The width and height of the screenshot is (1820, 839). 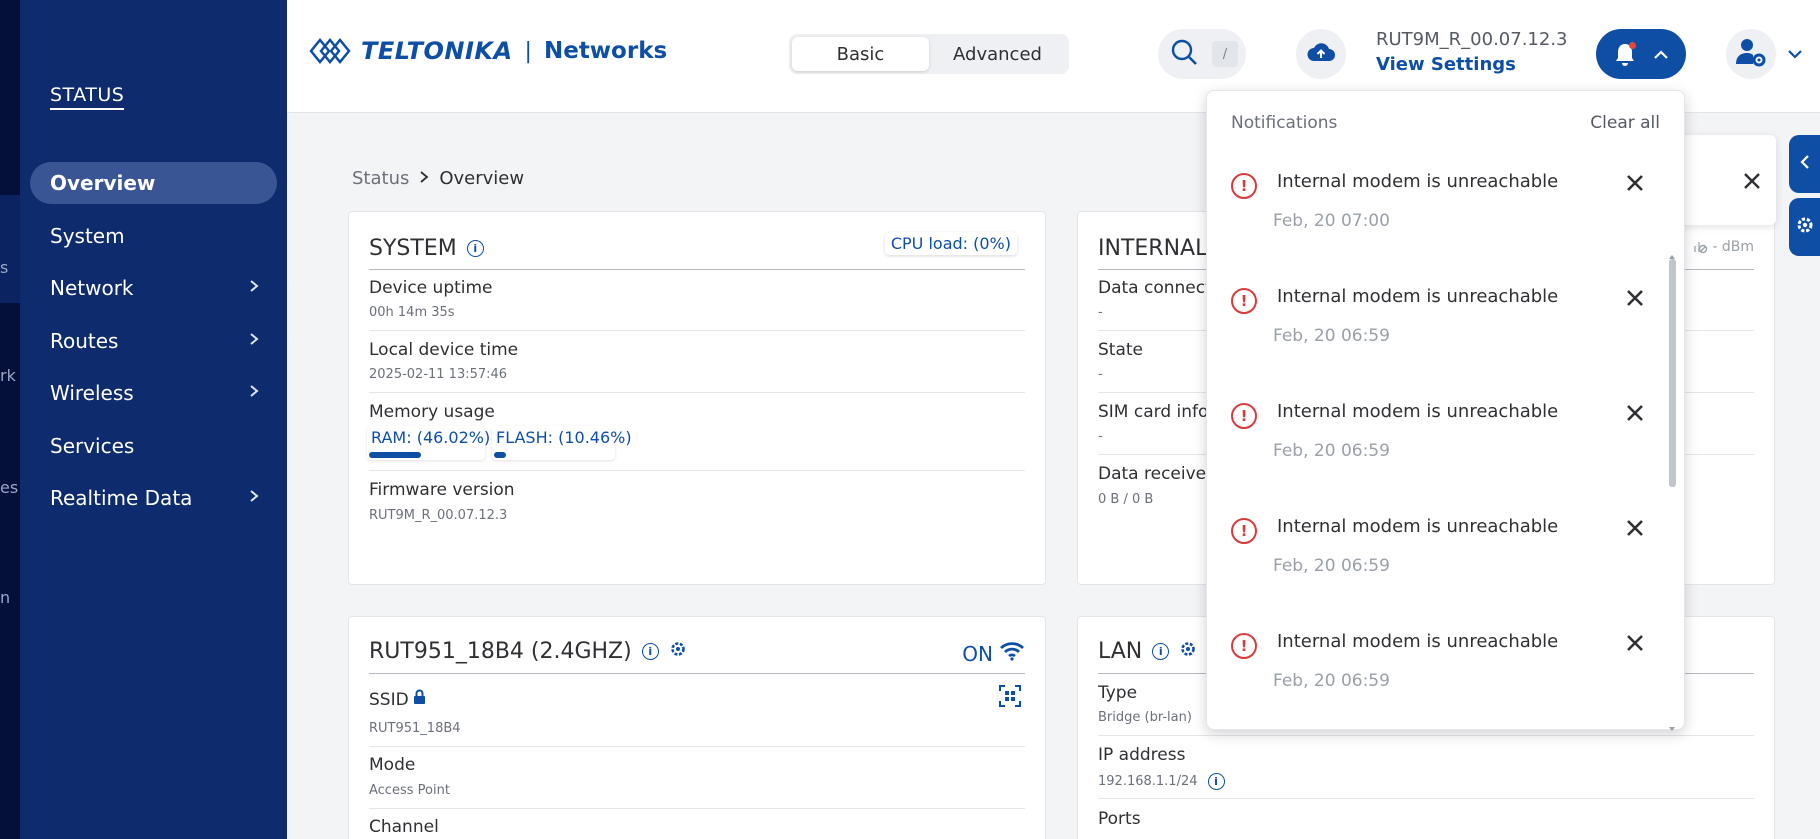 What do you see at coordinates (1119, 819) in the screenshot?
I see `ports-label: Ports` at bounding box center [1119, 819].